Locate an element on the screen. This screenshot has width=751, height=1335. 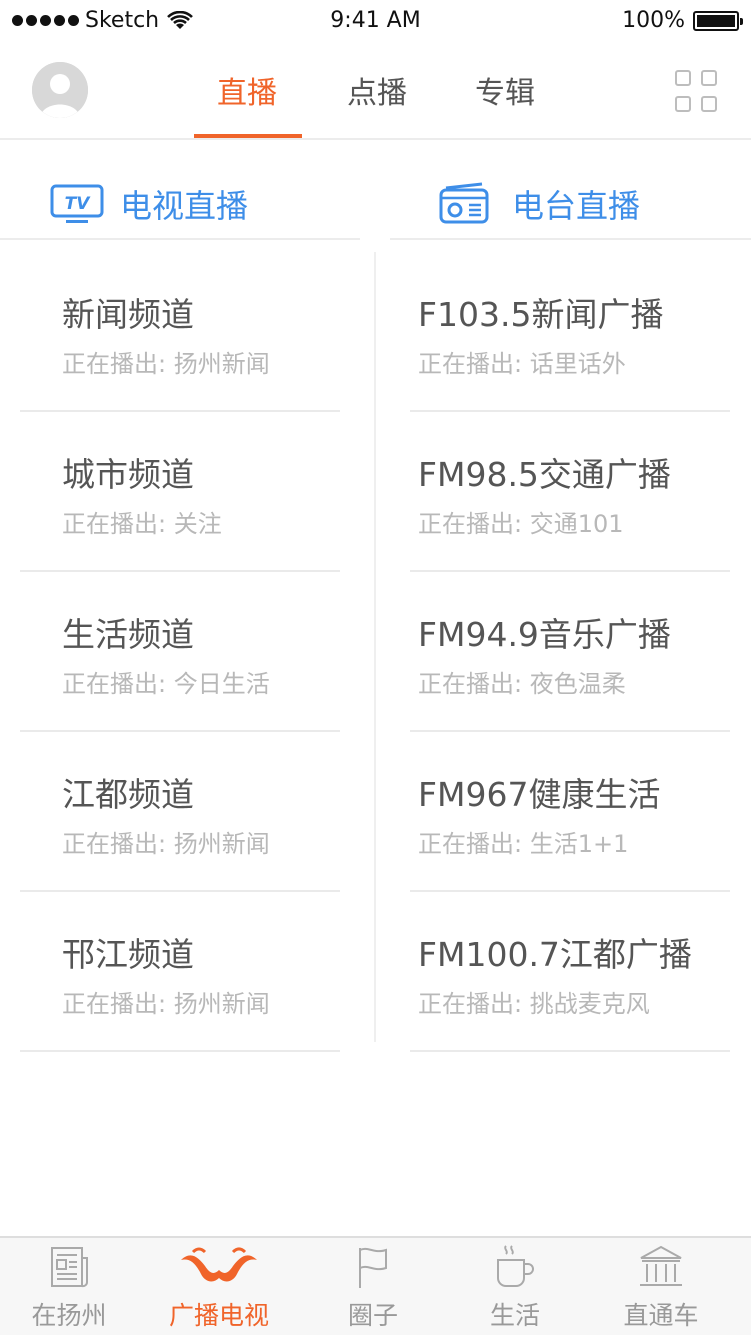
battery-icon is located at coordinates (718, 20).